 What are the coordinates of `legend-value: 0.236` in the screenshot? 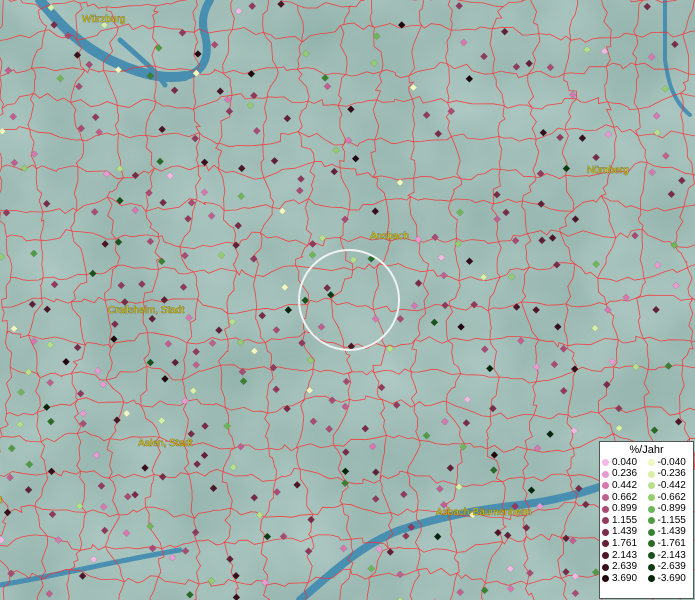 It's located at (625, 474).